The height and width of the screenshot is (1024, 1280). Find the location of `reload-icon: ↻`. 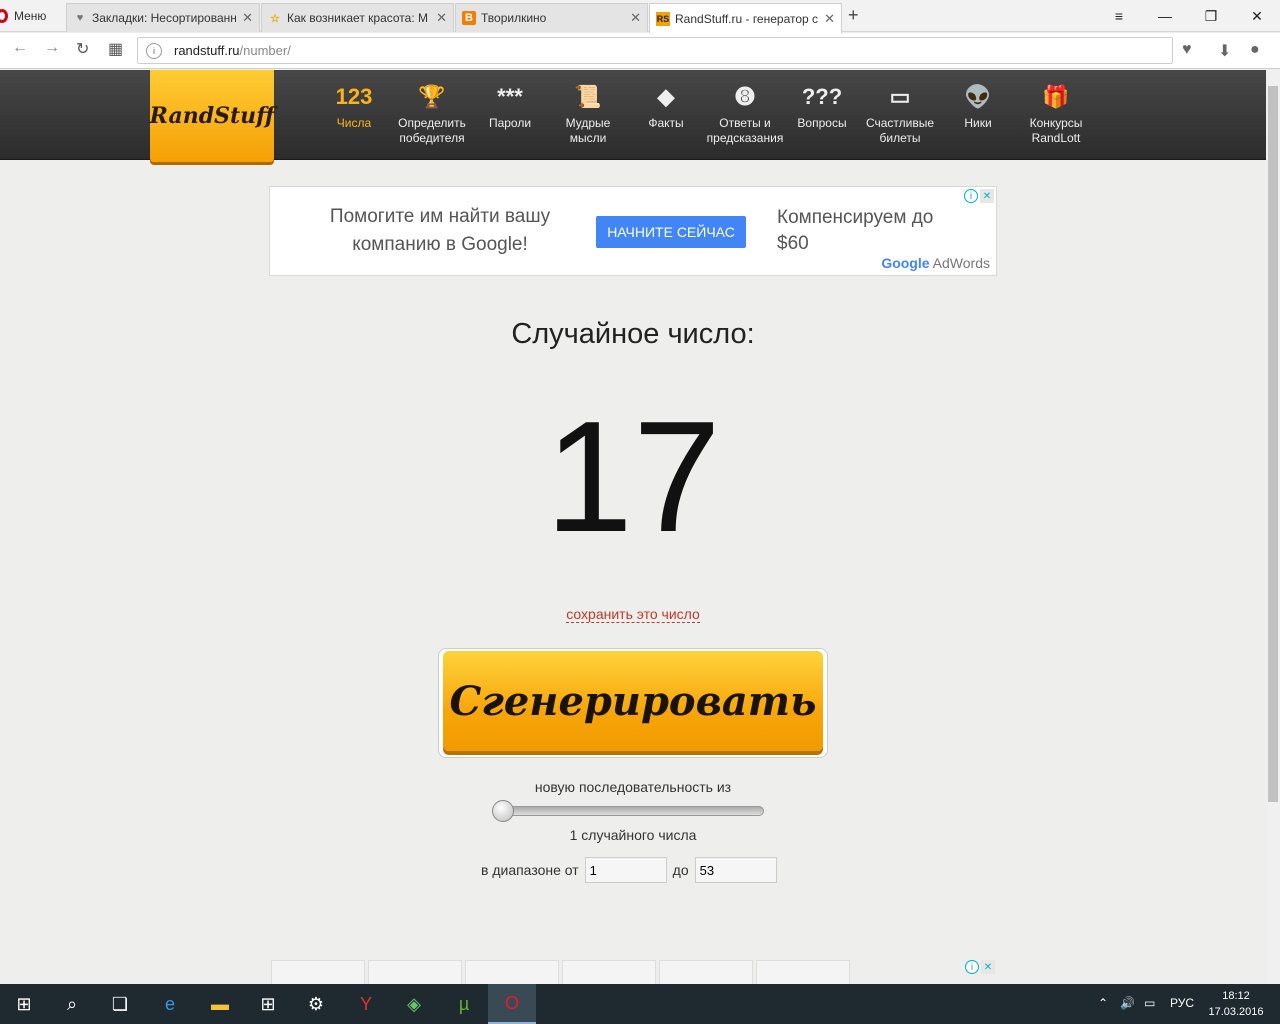

reload-icon: ↻ is located at coordinates (82, 49).